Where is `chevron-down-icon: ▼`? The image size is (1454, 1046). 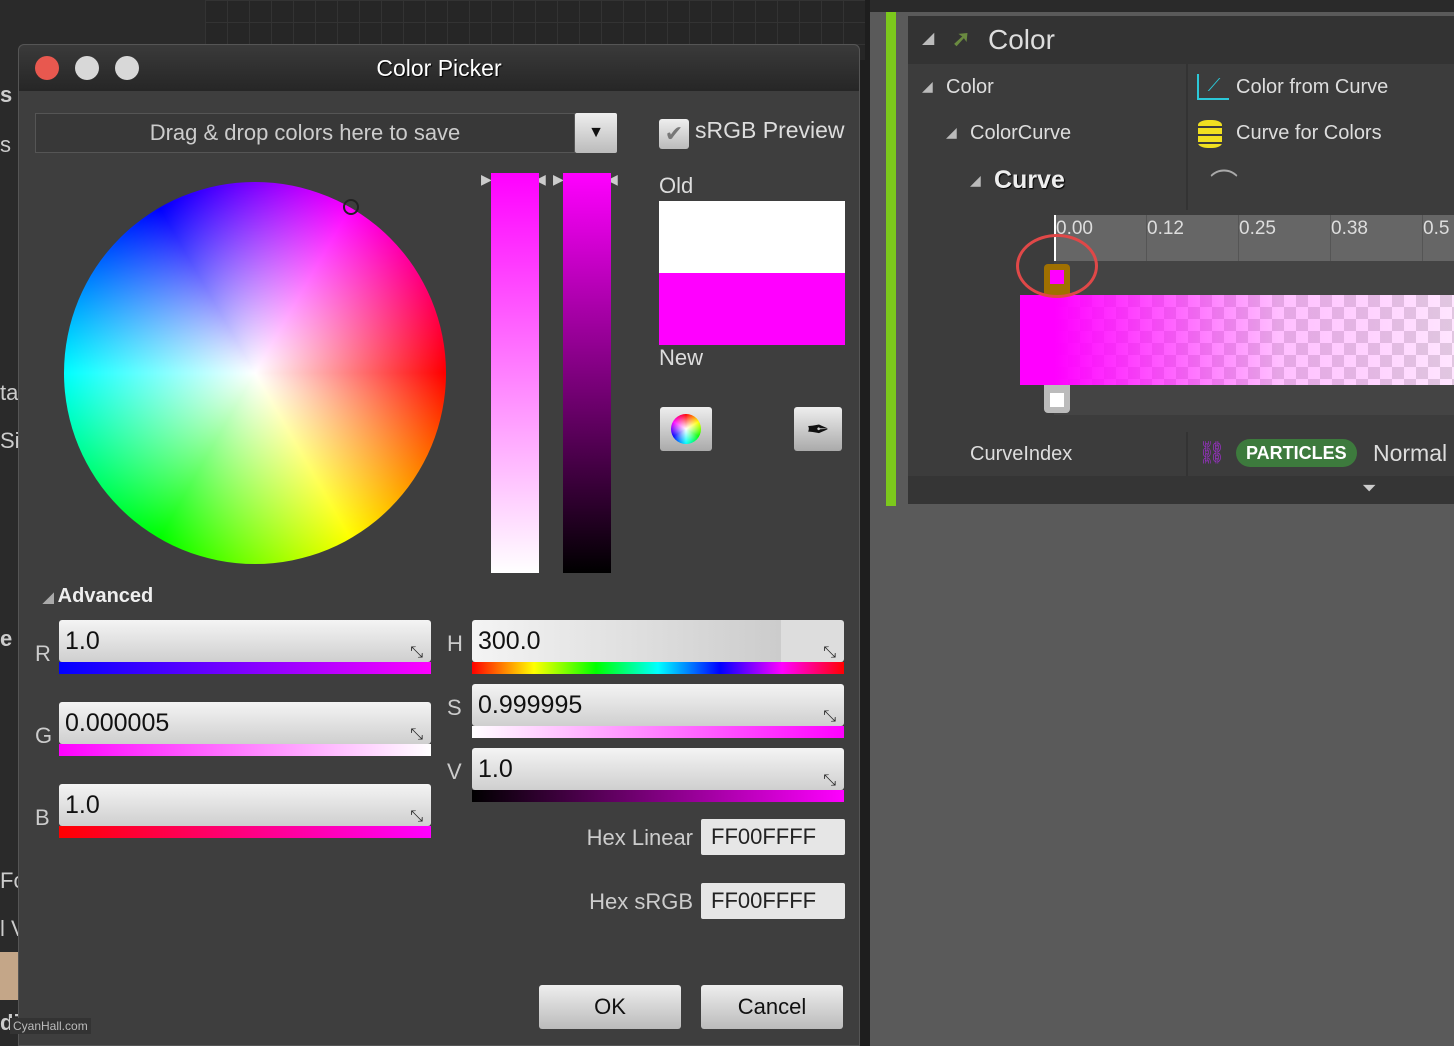
chevron-down-icon: ▼ is located at coordinates (596, 132).